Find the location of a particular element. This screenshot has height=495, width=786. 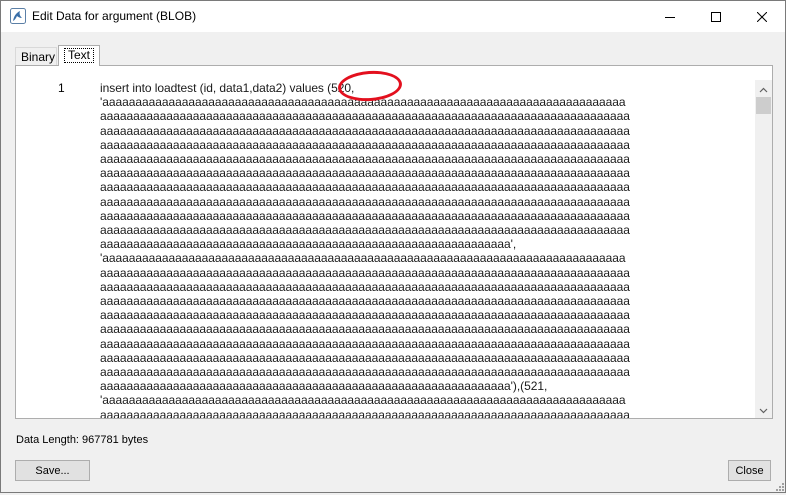

tab-text: Text is located at coordinates (79, 55).